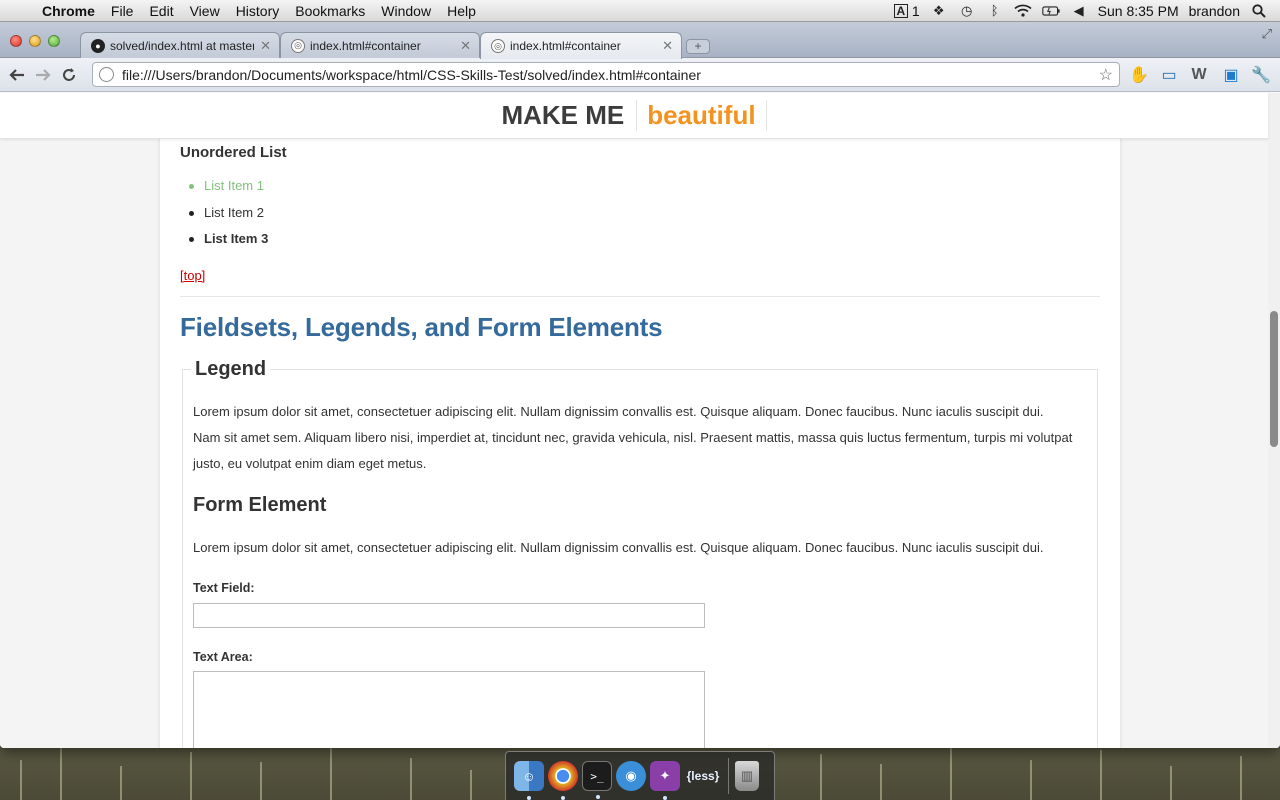 The height and width of the screenshot is (800, 1280). Describe the element at coordinates (161, 11) in the screenshot. I see `menu-edit: Edit` at that location.